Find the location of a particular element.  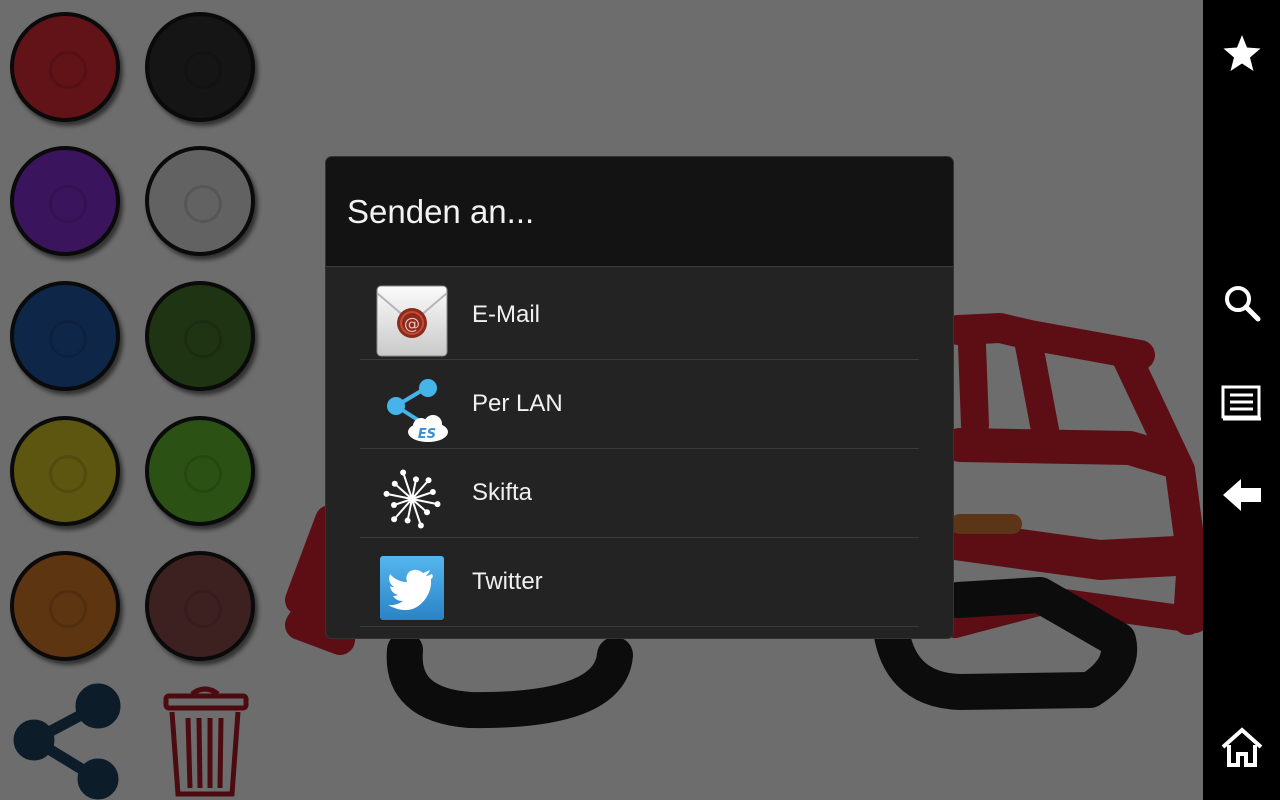

color-swatch-gray is located at coordinates (200, 201).